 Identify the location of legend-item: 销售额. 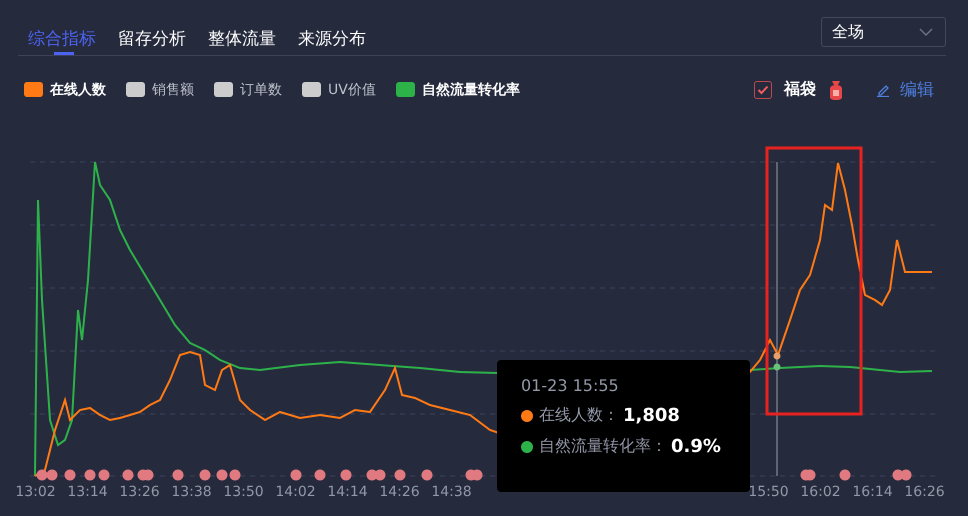
(160, 89).